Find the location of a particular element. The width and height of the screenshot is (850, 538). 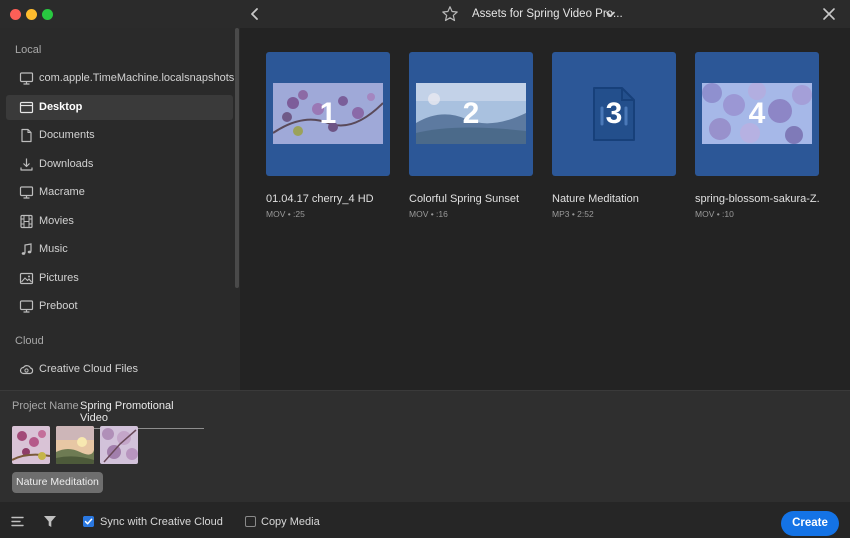

asset-thumbnail: 2 is located at coordinates (471, 114).